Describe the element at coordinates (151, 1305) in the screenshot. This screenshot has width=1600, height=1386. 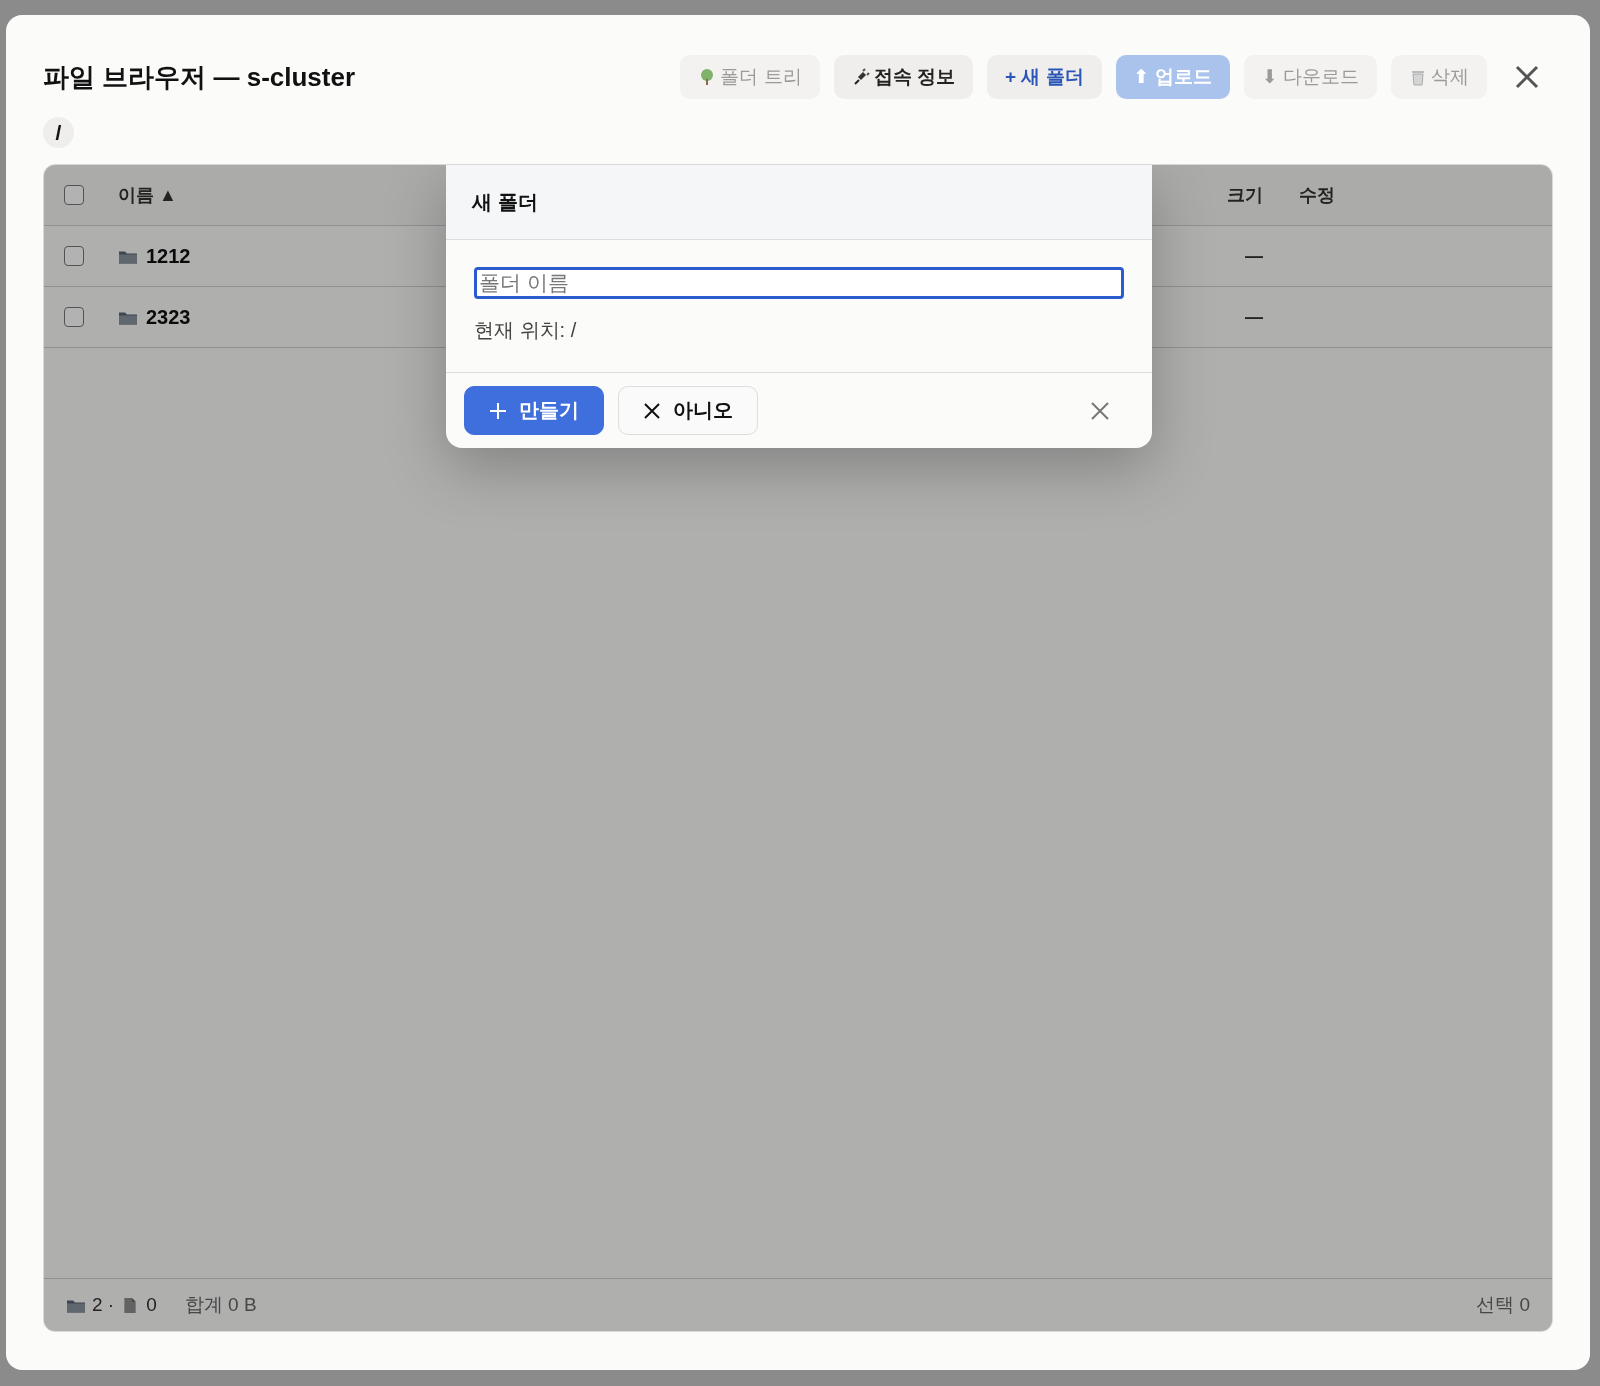
I see `file-count: 0` at that location.